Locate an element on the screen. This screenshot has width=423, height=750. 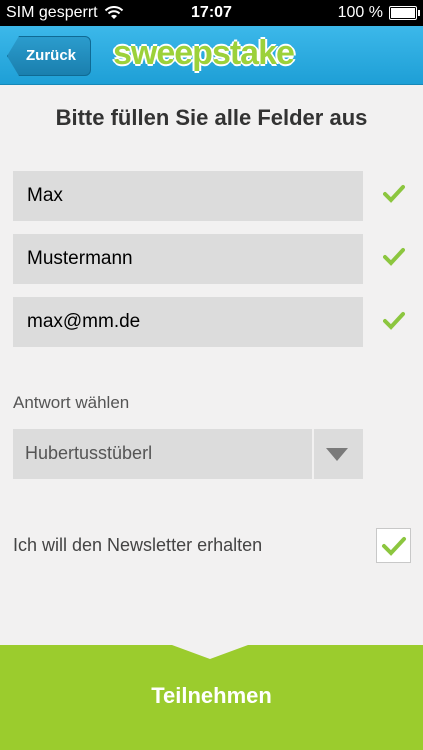
first-name-field is located at coordinates (188, 196).